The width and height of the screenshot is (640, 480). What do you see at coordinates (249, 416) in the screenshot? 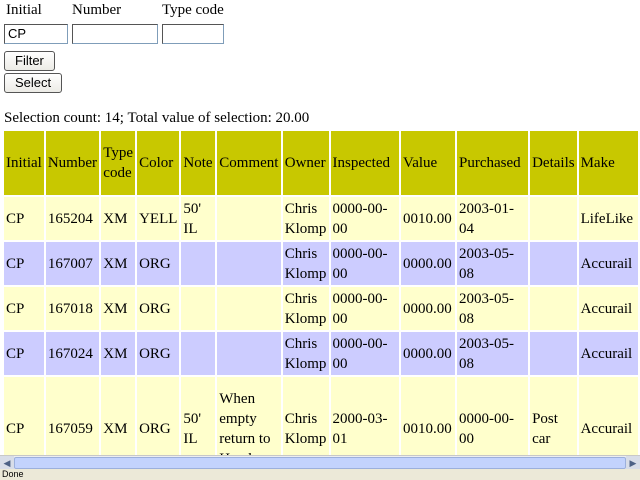
I see `cell-comment: When empty return to Handover` at bounding box center [249, 416].